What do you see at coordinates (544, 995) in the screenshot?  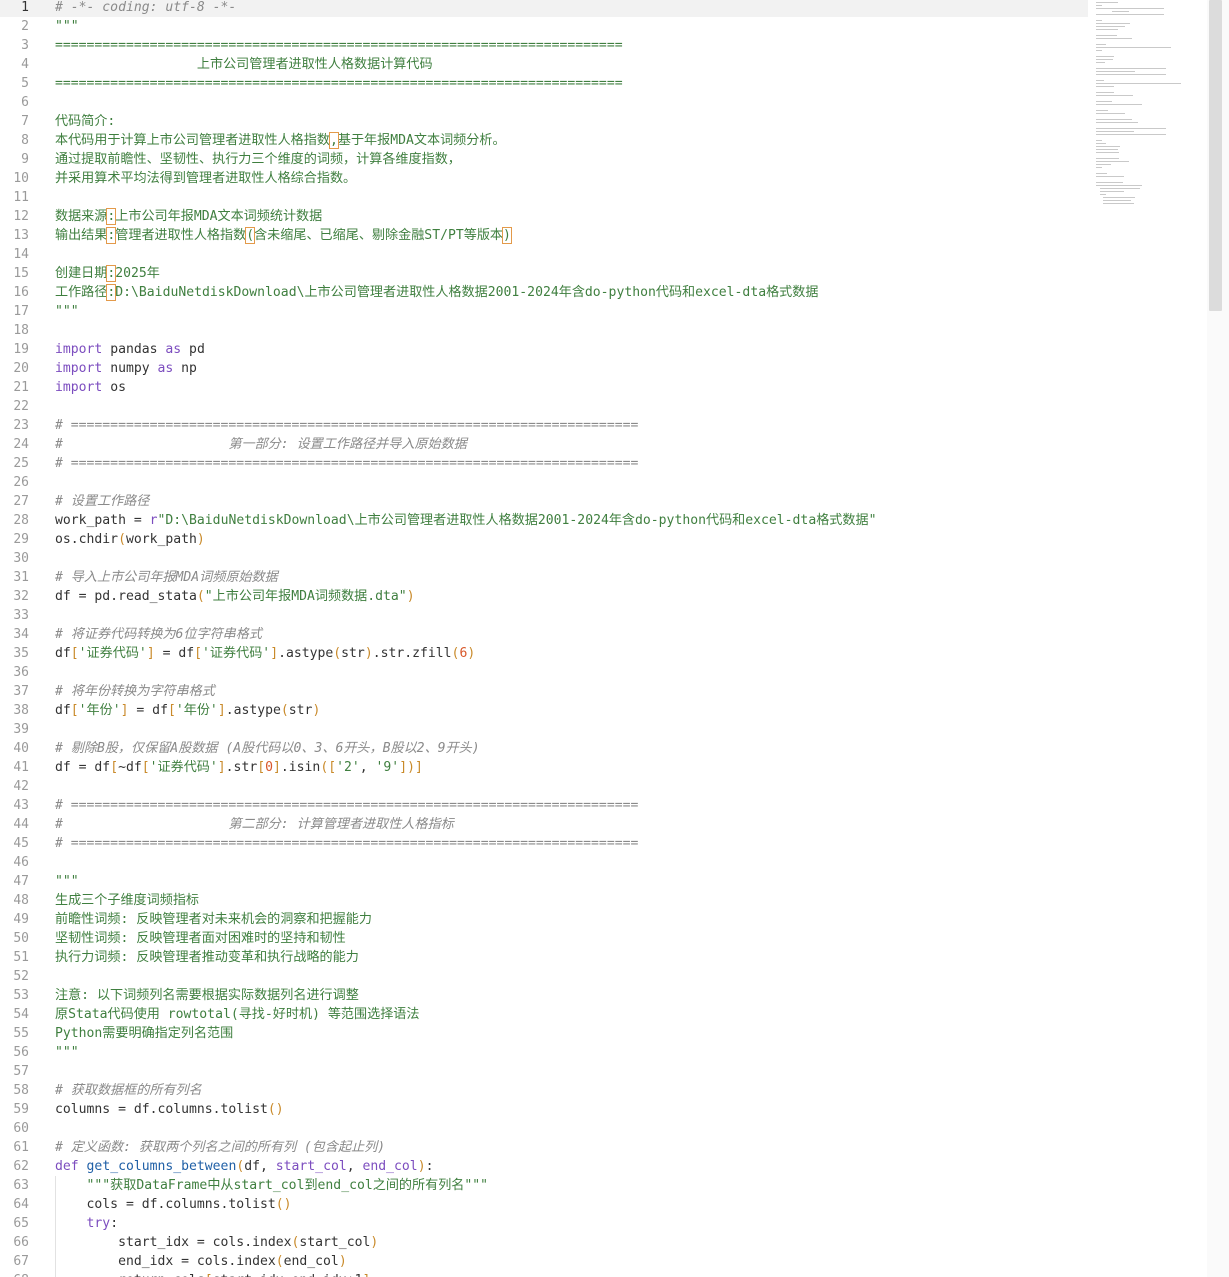 I see `code-line: 53 注意: 以下词频列名需要根据实际数据列名进行调整` at bounding box center [544, 995].